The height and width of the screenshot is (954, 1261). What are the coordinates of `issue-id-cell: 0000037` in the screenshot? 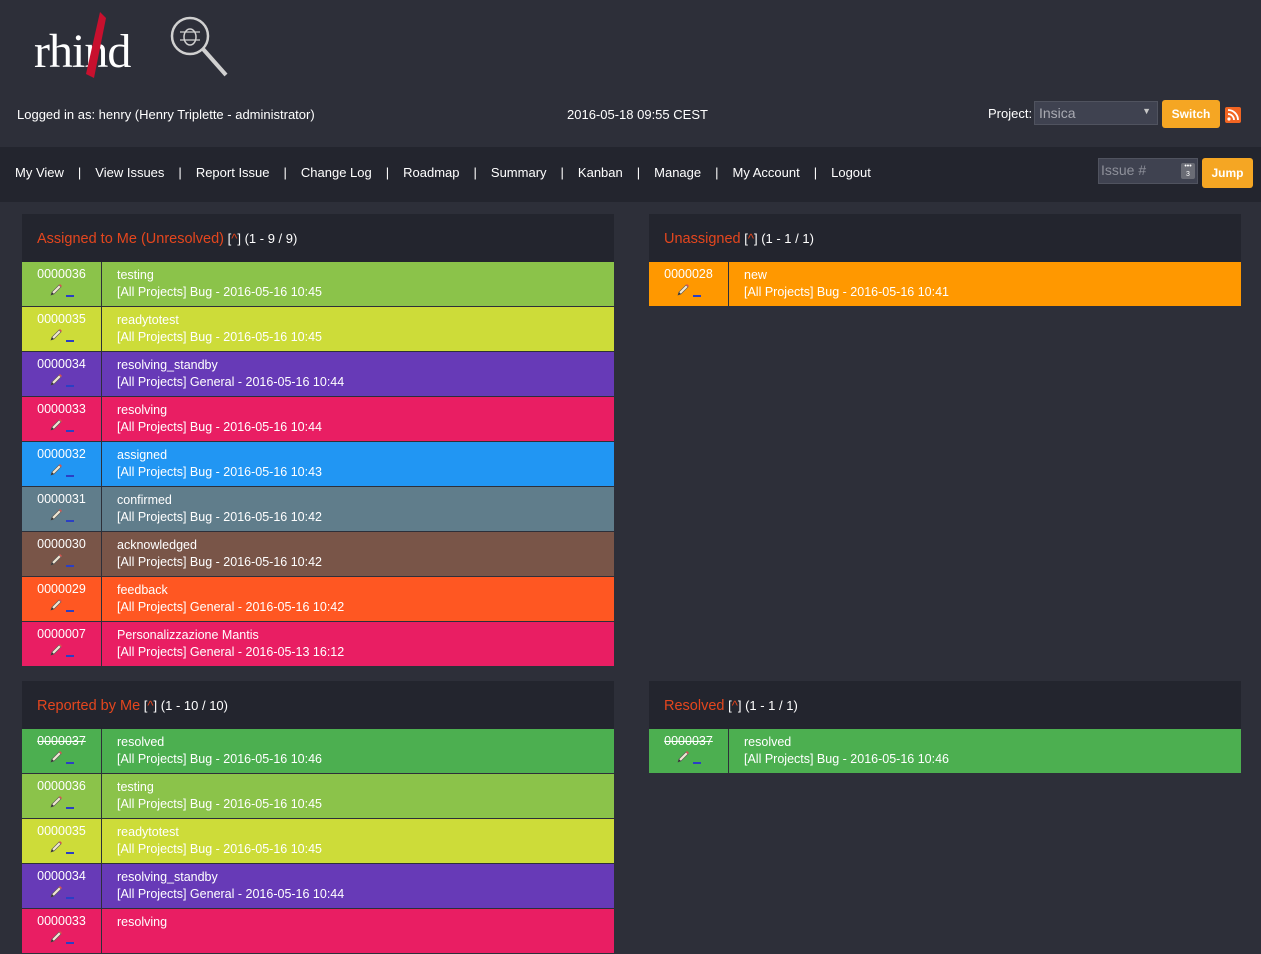 It's located at (62, 751).